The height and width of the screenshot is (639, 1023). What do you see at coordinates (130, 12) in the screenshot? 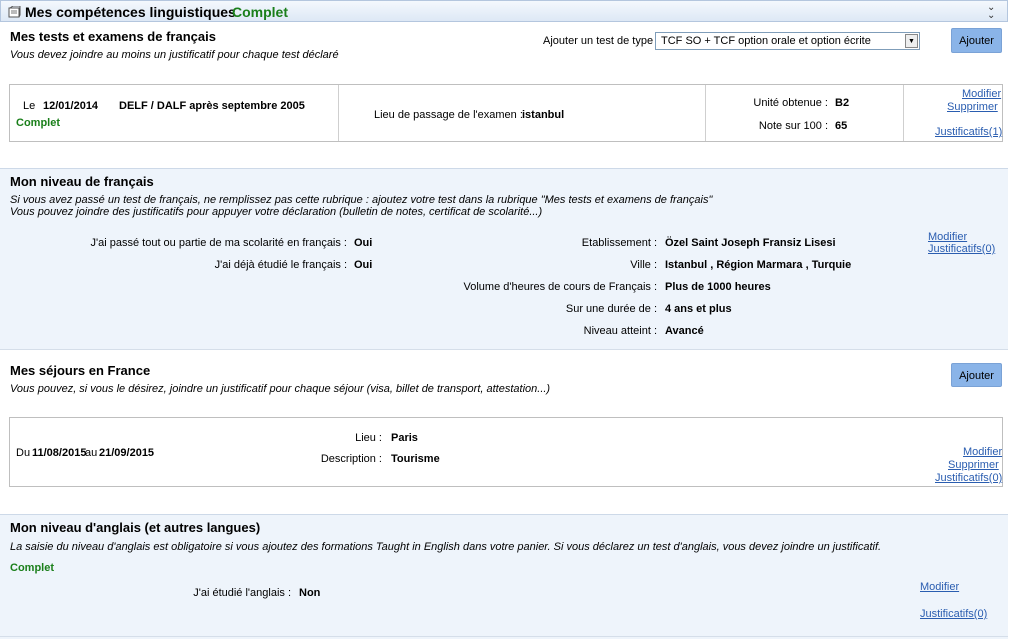
I see `header-title: Mes compétences linguistiques` at bounding box center [130, 12].